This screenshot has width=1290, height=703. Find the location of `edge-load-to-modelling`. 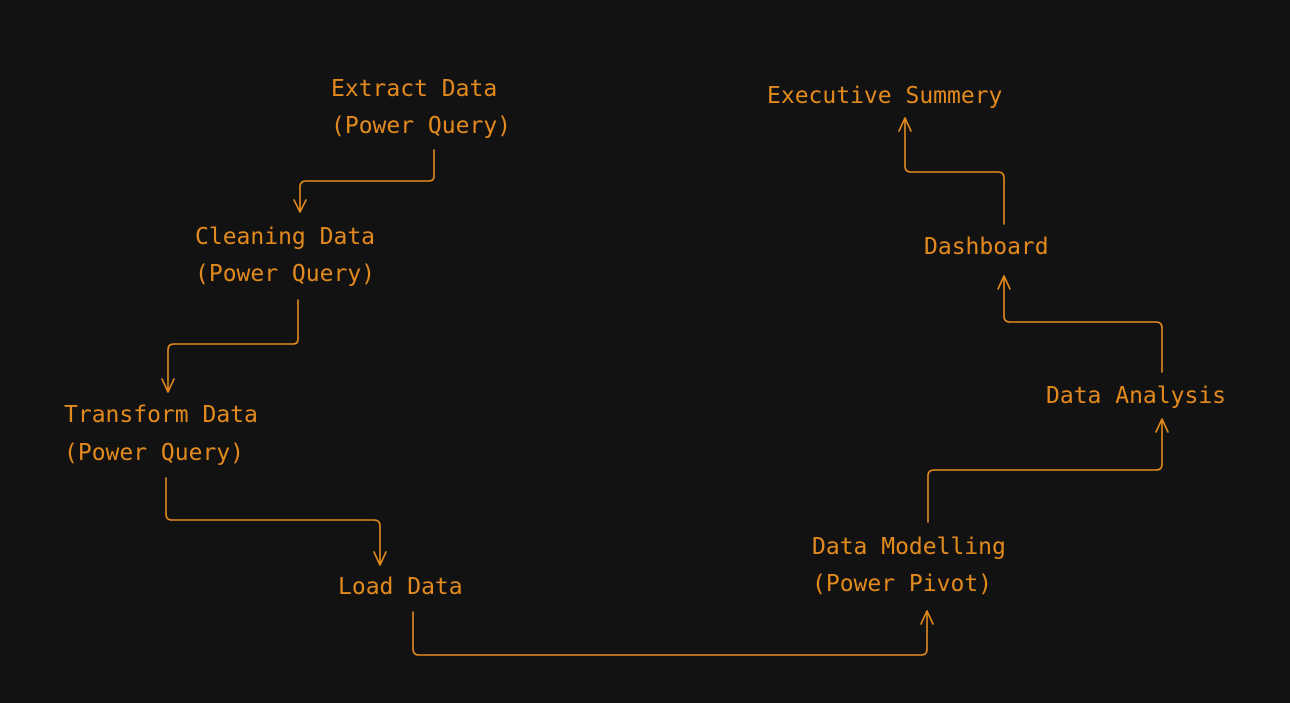

edge-load-to-modelling is located at coordinates (673, 633).